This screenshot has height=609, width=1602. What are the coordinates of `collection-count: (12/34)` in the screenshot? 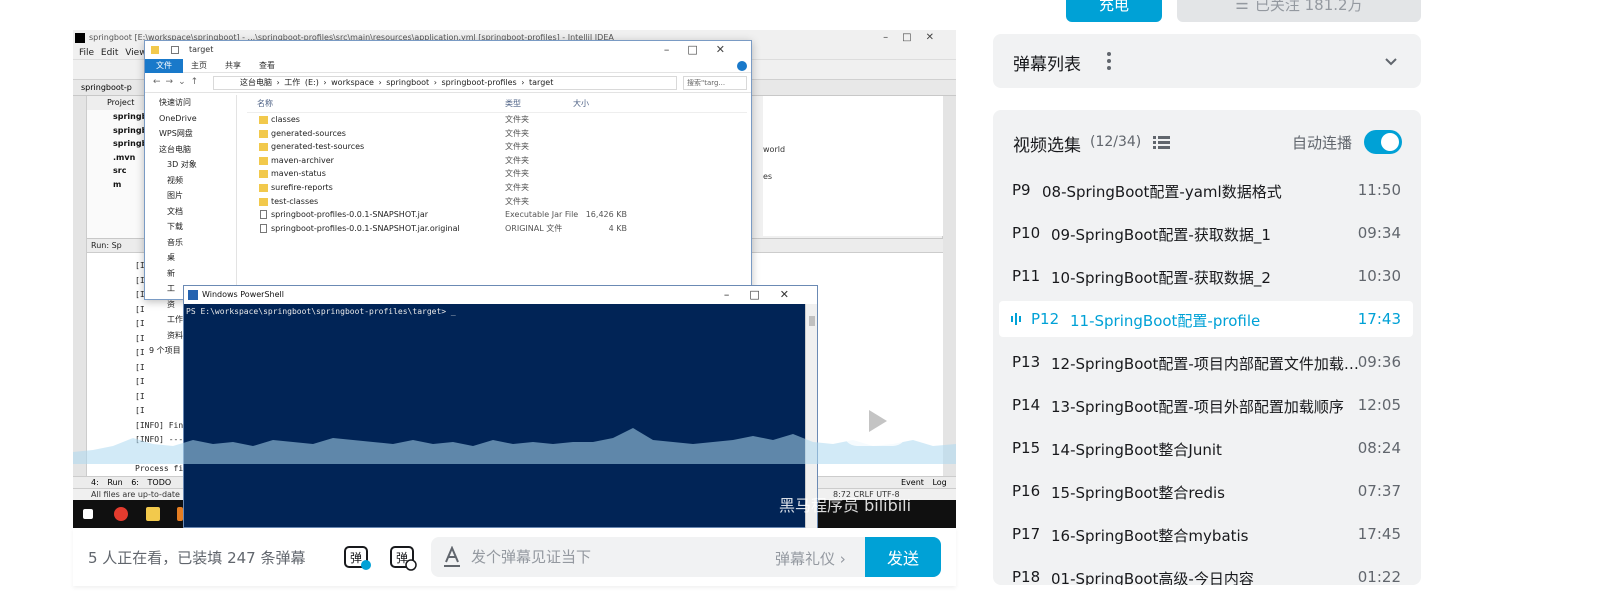 It's located at (1116, 142).